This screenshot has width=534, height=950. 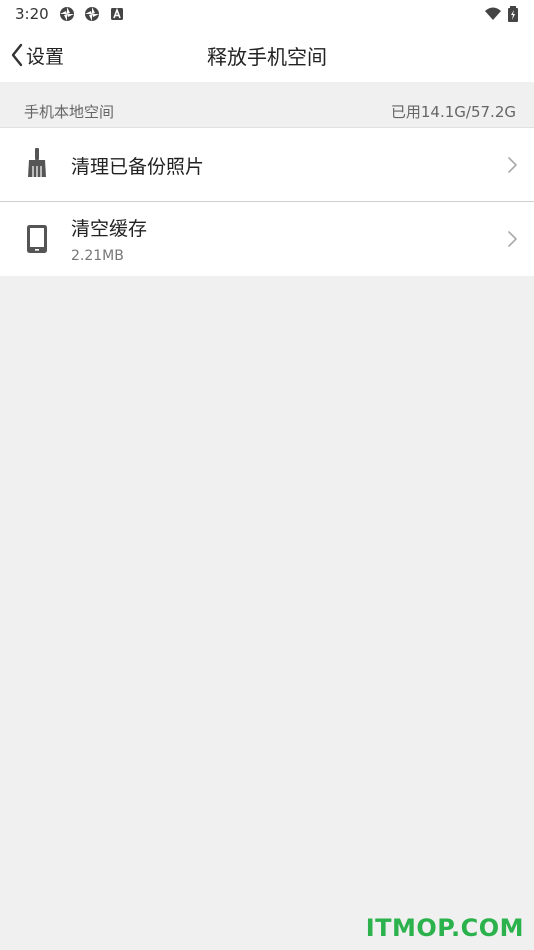 I want to click on status-bar: 3:20, so click(x=267, y=14).